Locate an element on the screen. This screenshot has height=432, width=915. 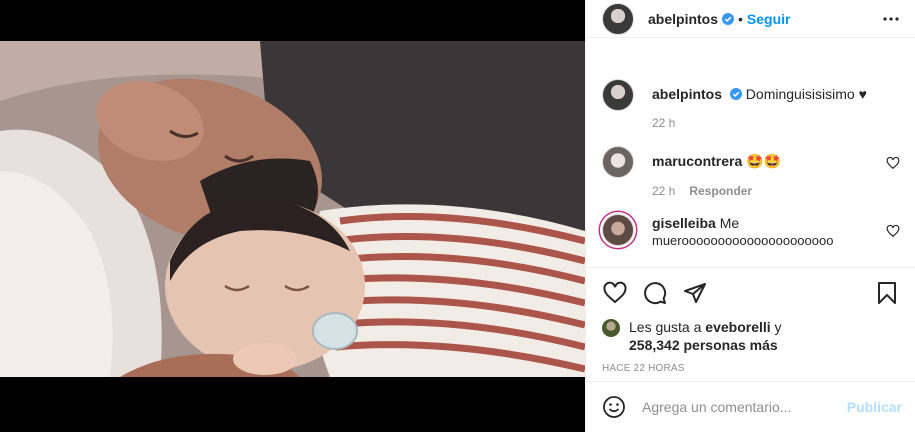
post-caption: abelpintos Dominguisisisimo ♥ 22 h is located at coordinates (750, 104).